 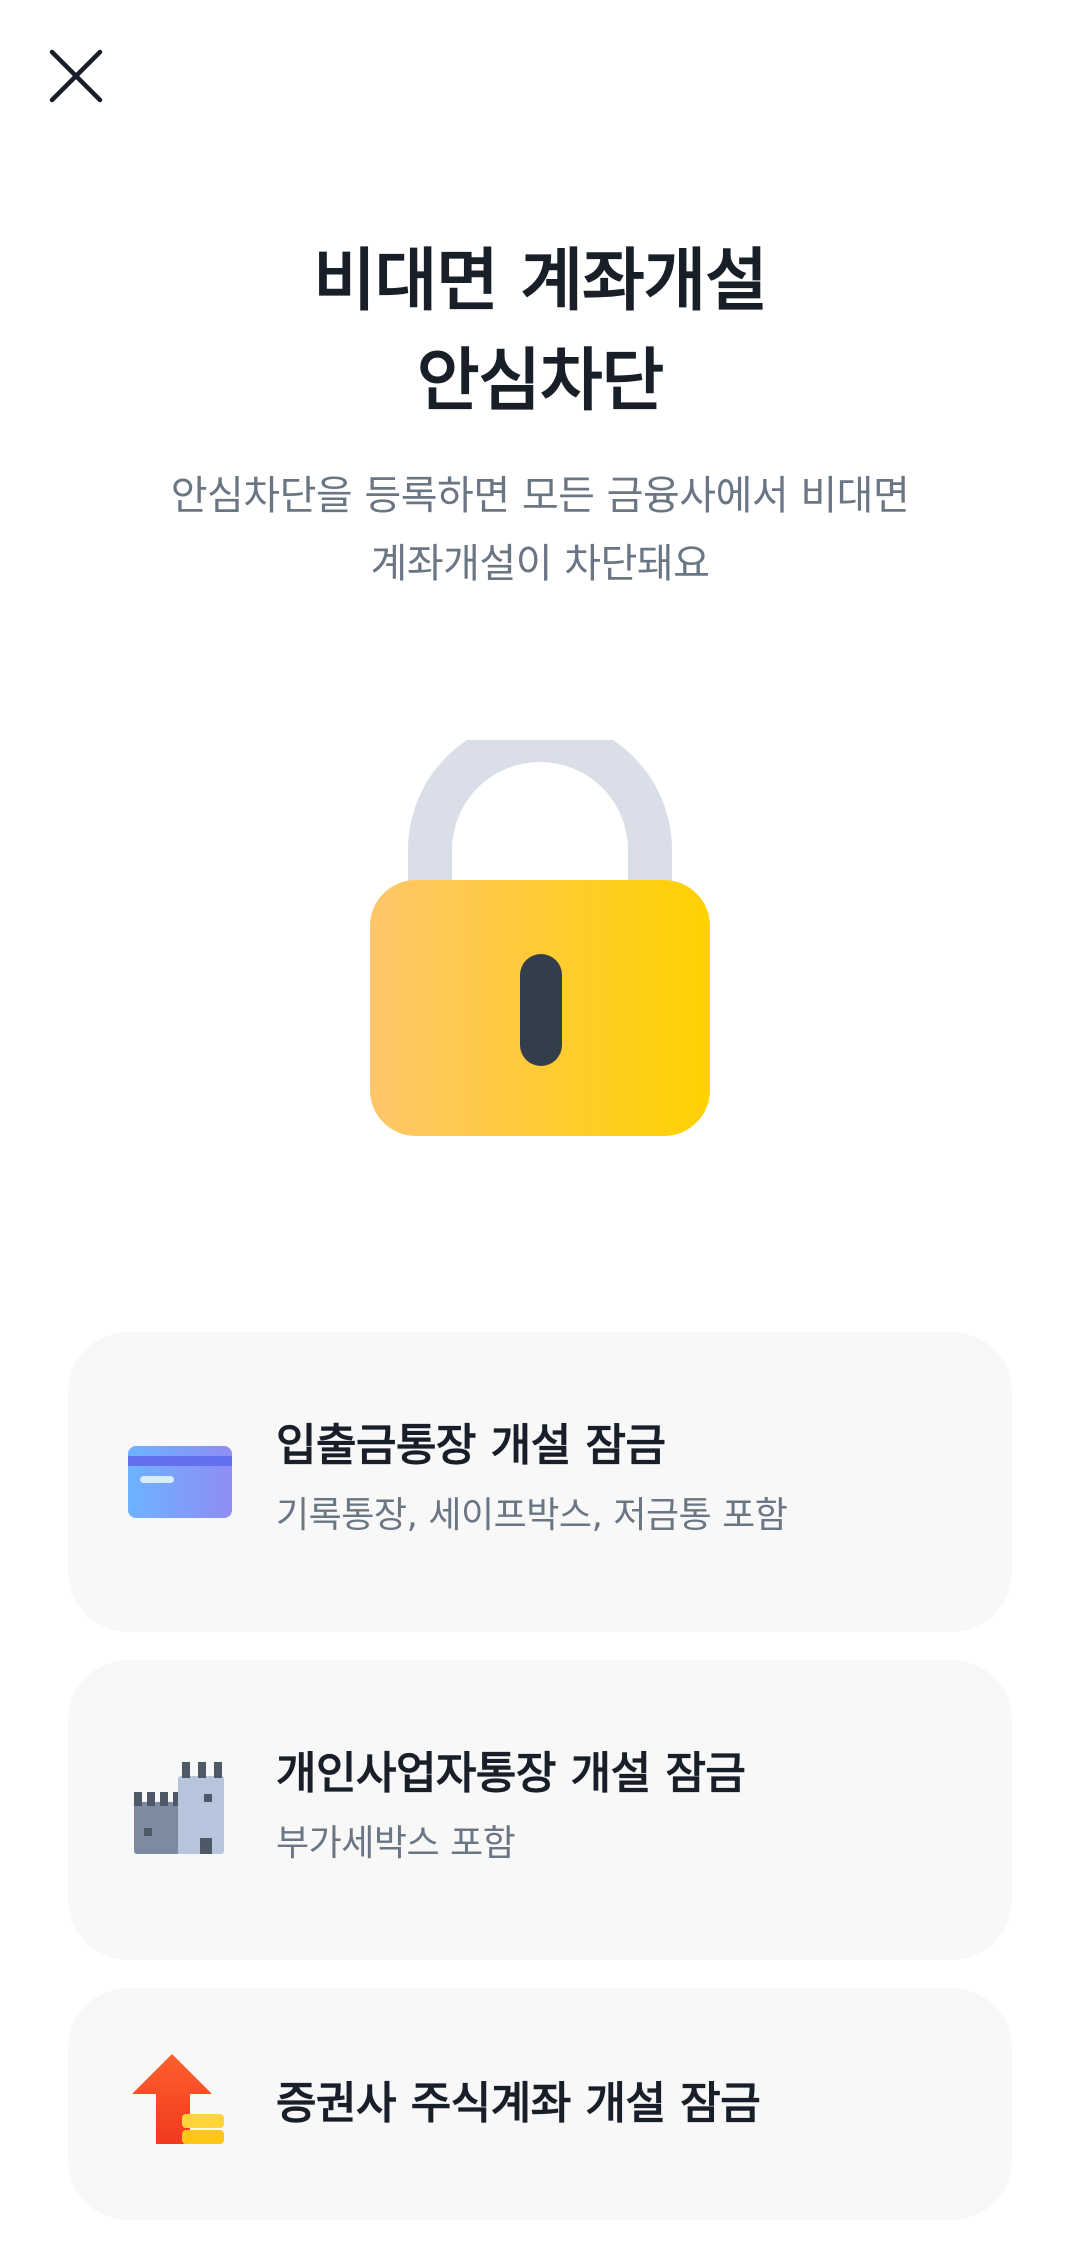 What do you see at coordinates (532, 1515) in the screenshot?
I see `option-description: 기록통장, 세이프박스, 저금통 포함` at bounding box center [532, 1515].